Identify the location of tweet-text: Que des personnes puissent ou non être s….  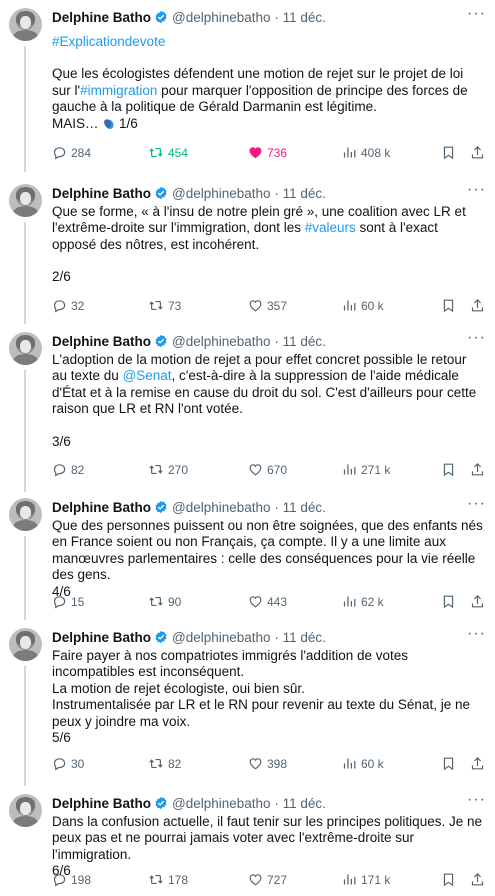
(268, 559).